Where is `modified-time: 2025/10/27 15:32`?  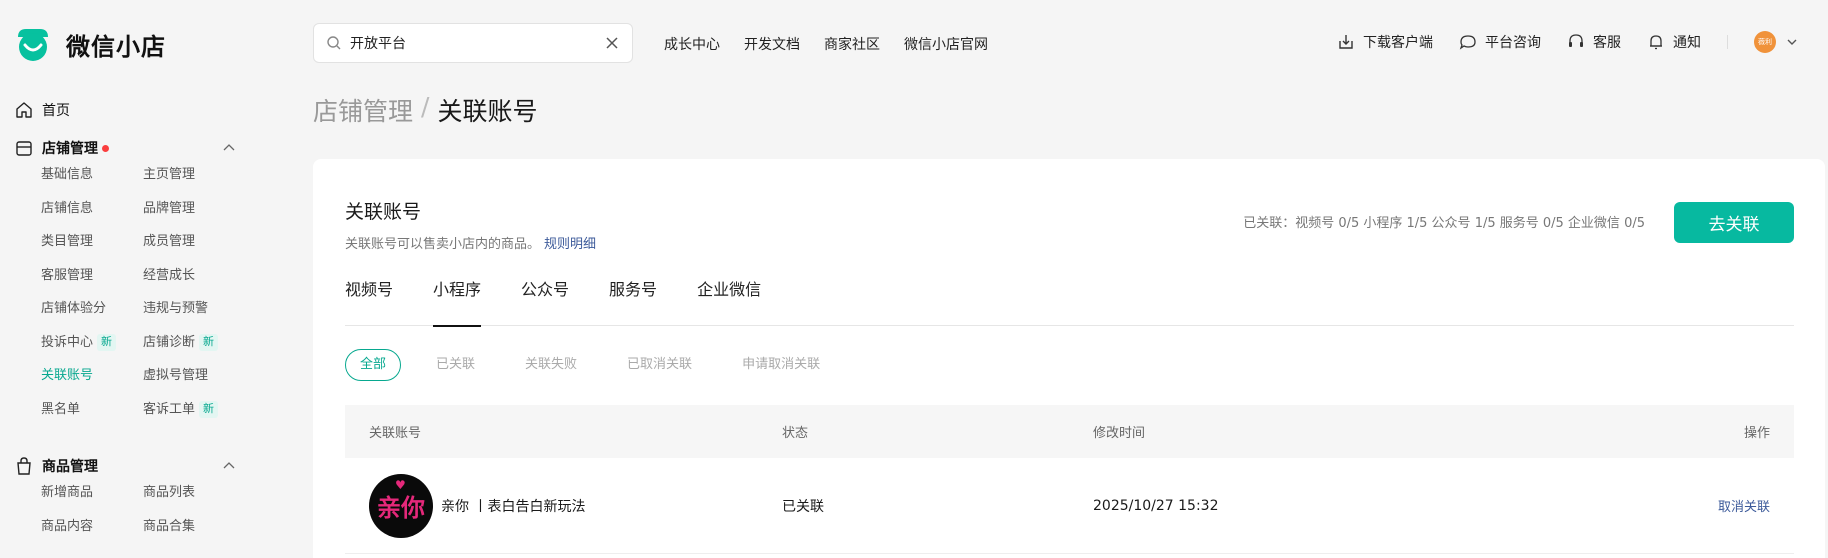 modified-time: 2025/10/27 15:32 is located at coordinates (1156, 505).